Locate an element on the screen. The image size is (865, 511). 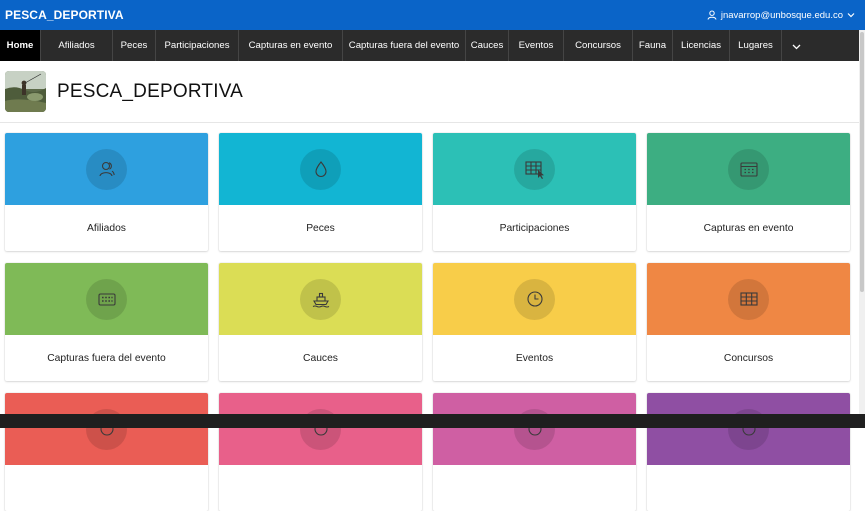
tab-licencias: Licencias is located at coordinates (701, 45).